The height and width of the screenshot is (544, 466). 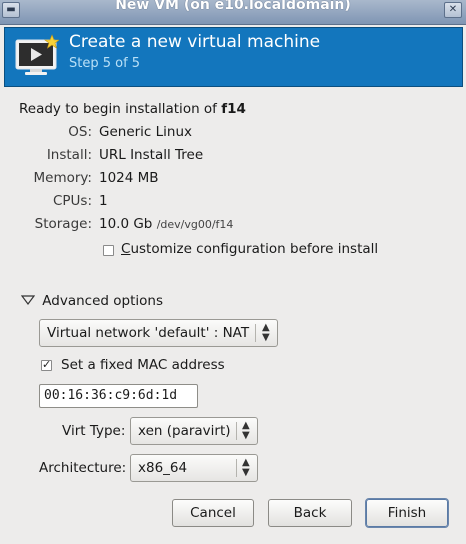 What do you see at coordinates (69, 155) in the screenshot?
I see `install-label: Install:` at bounding box center [69, 155].